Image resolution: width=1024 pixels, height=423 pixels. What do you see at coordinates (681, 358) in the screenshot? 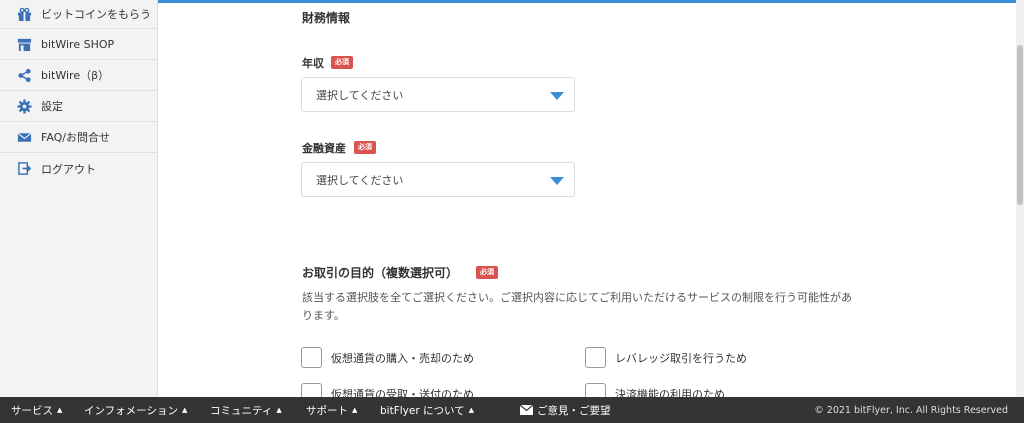
I see `option-label: レバレッジ取引を行うため` at bounding box center [681, 358].